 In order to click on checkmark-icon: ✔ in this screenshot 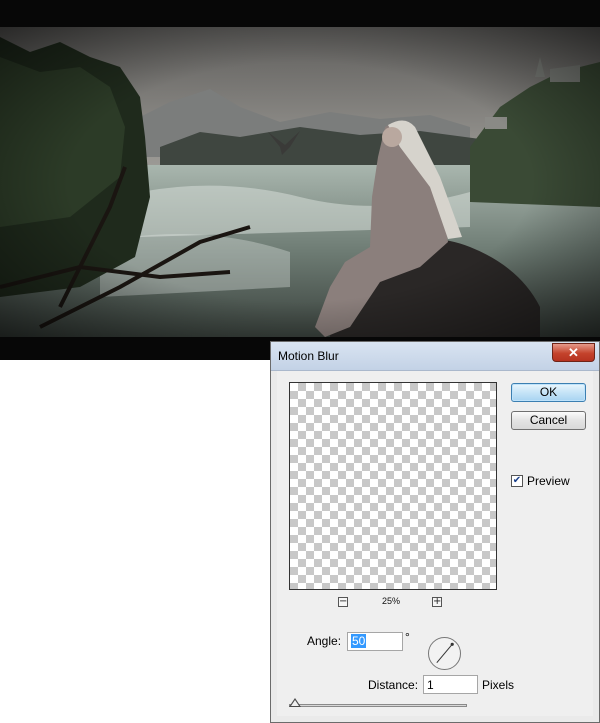, I will do `click(517, 480)`.